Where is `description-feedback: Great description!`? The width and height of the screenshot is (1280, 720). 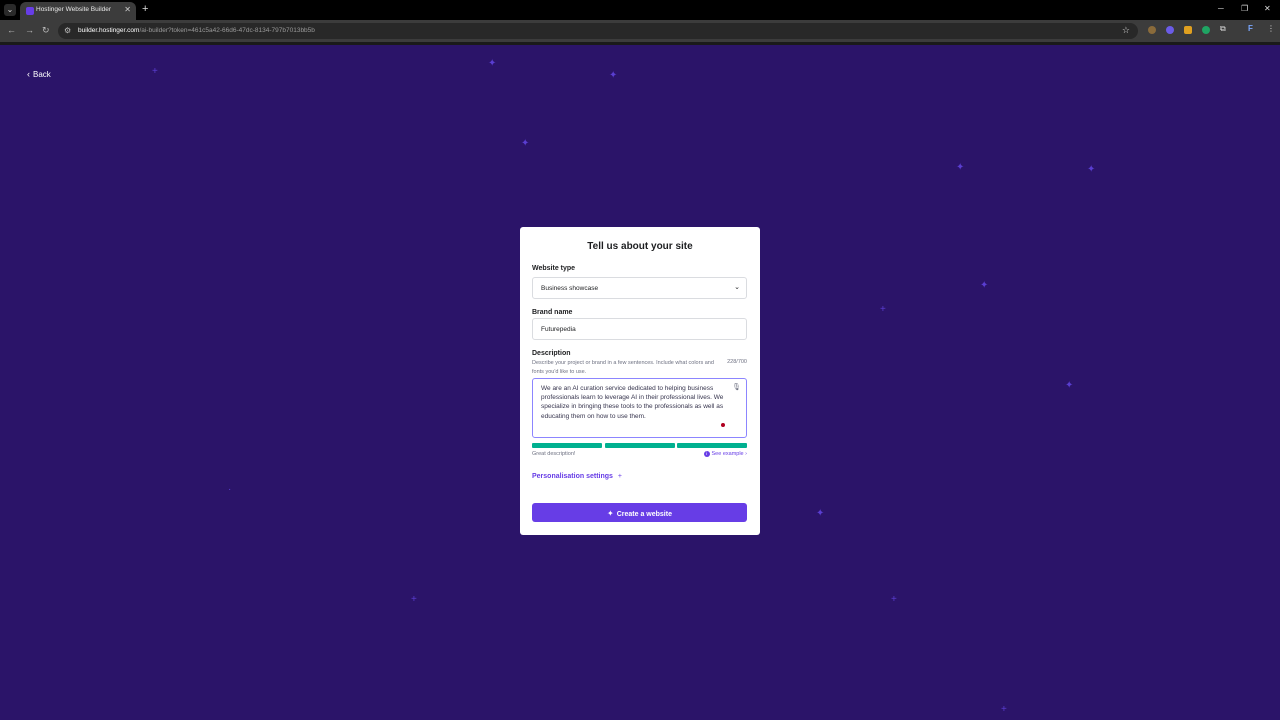
description-feedback: Great description! is located at coordinates (554, 454).